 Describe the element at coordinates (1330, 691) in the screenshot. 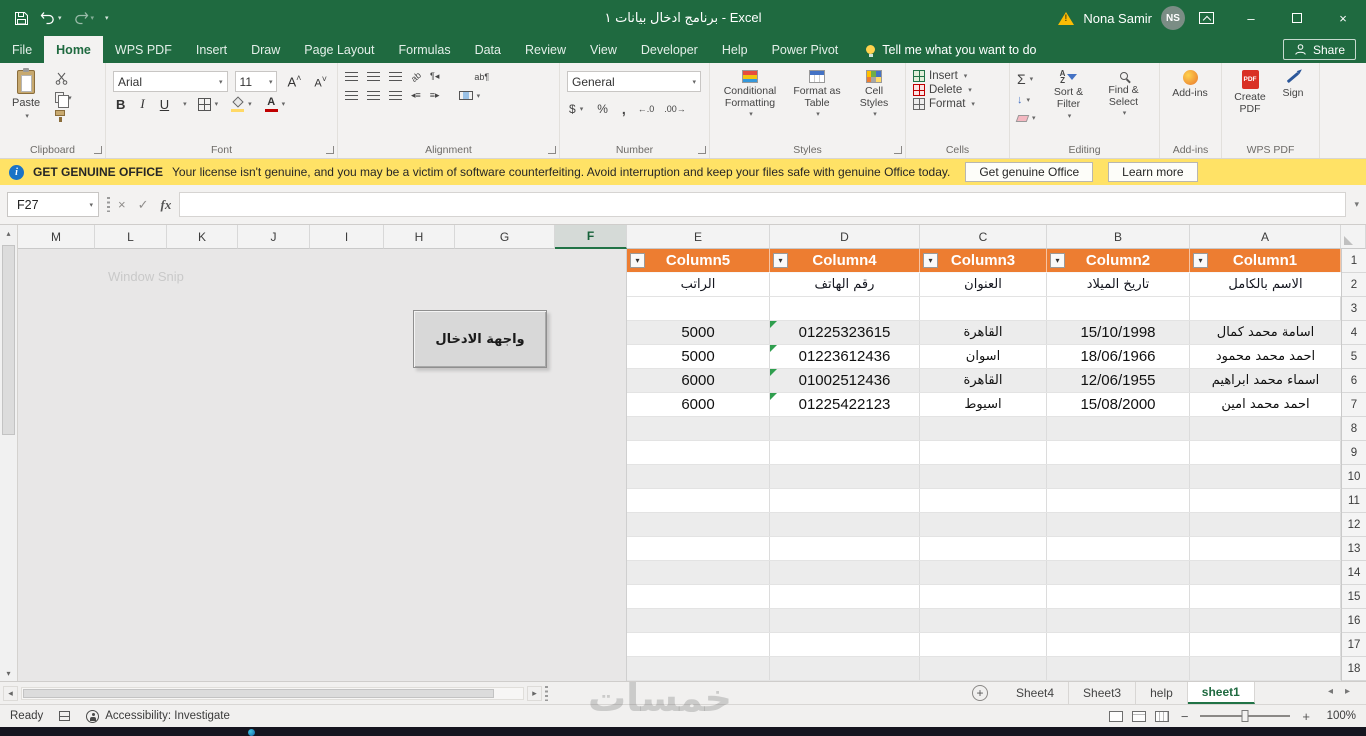

I see `tab-scroll-left-icon: ◂` at that location.